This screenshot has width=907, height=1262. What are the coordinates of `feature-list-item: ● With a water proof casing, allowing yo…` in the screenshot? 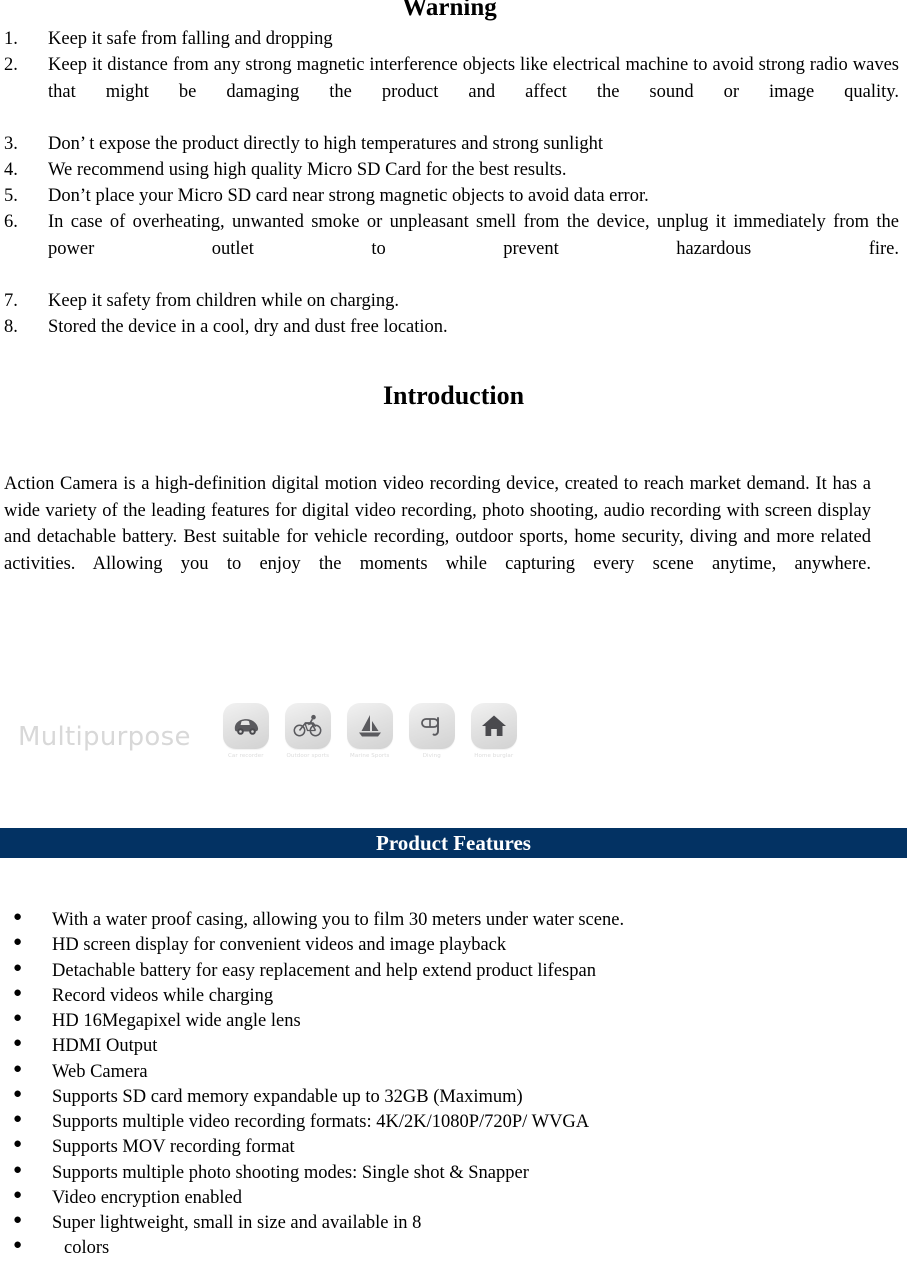 It's located at (453, 920).